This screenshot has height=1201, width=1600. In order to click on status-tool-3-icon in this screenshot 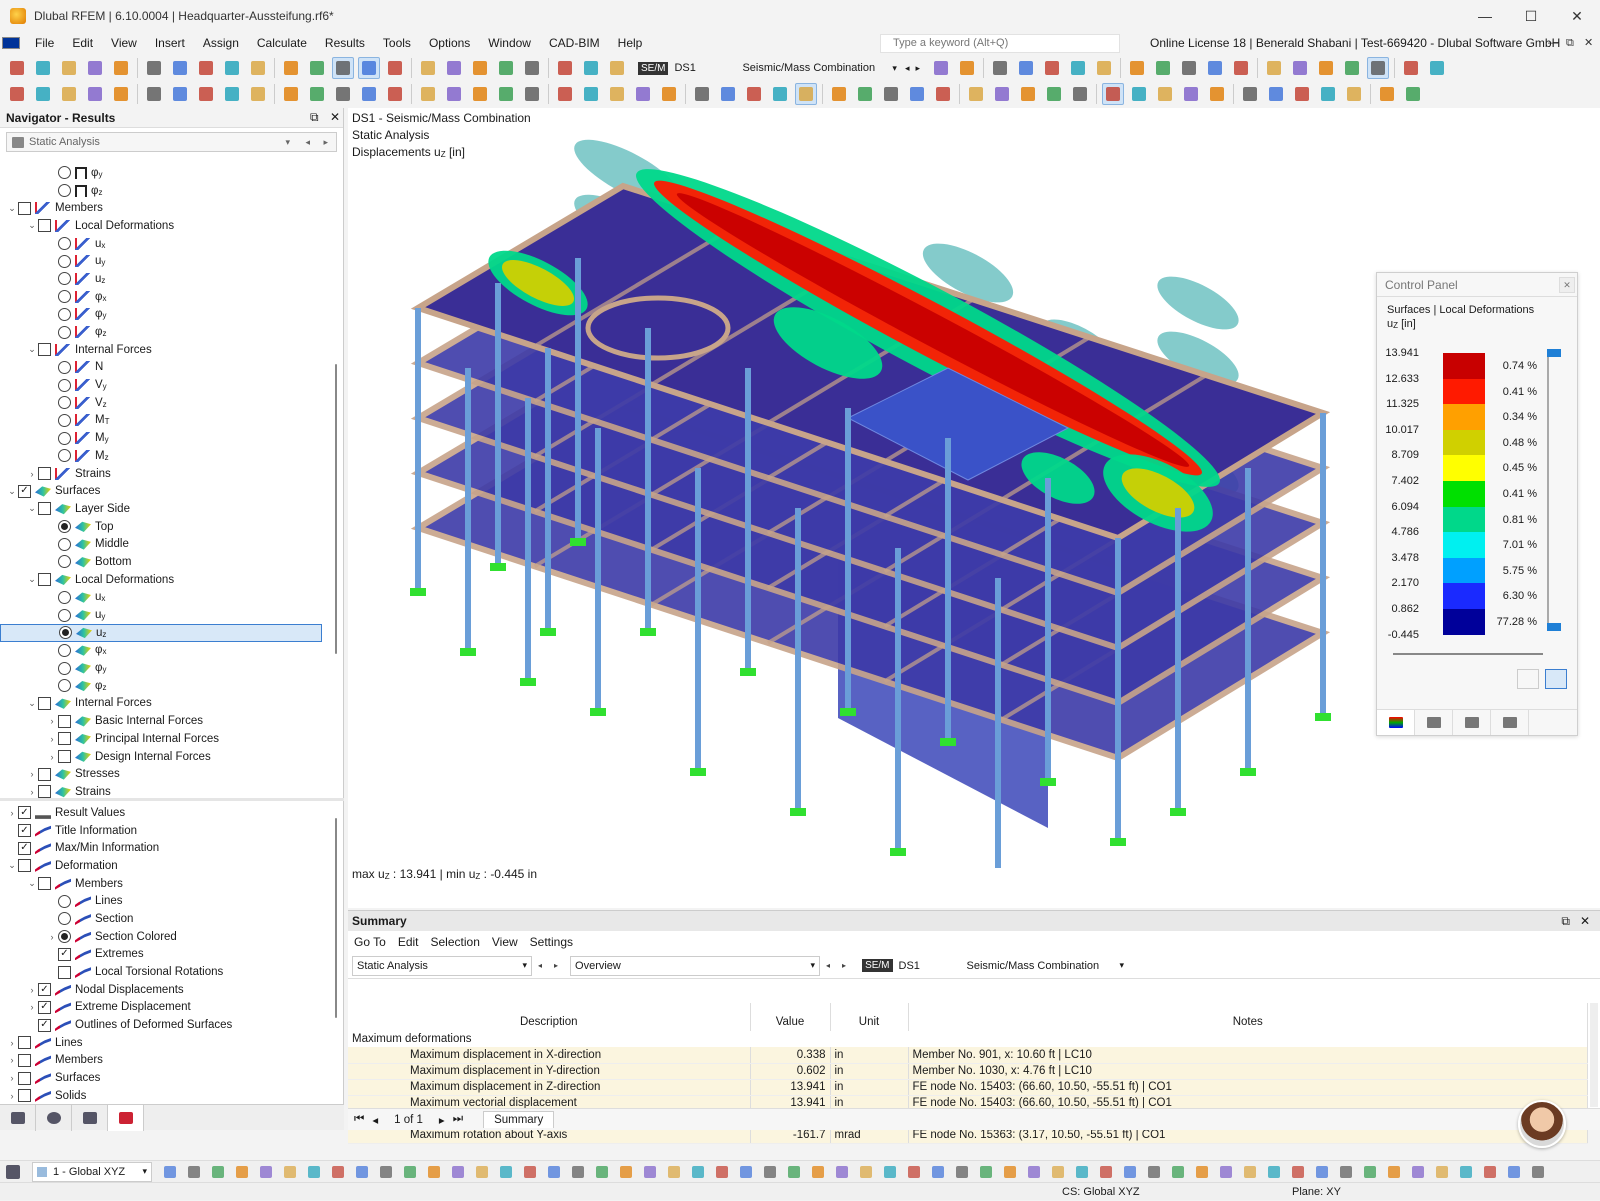, I will do `click(242, 1171)`.